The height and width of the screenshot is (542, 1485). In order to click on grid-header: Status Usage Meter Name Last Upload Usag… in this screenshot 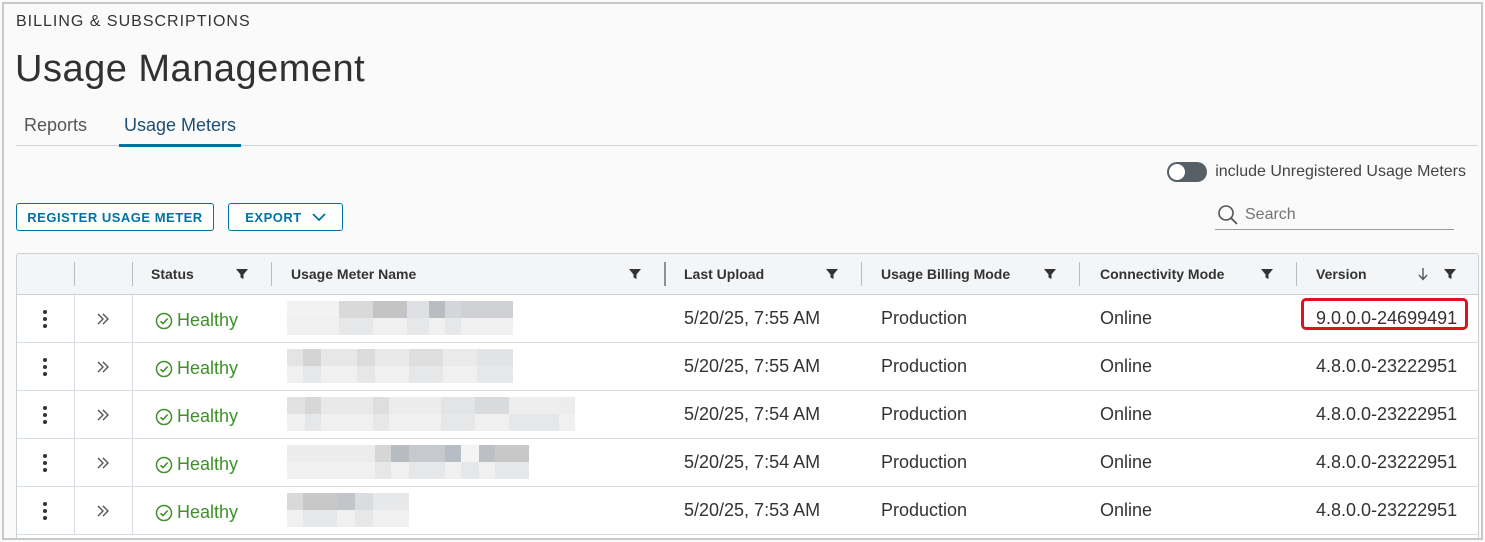, I will do `click(747, 274)`.